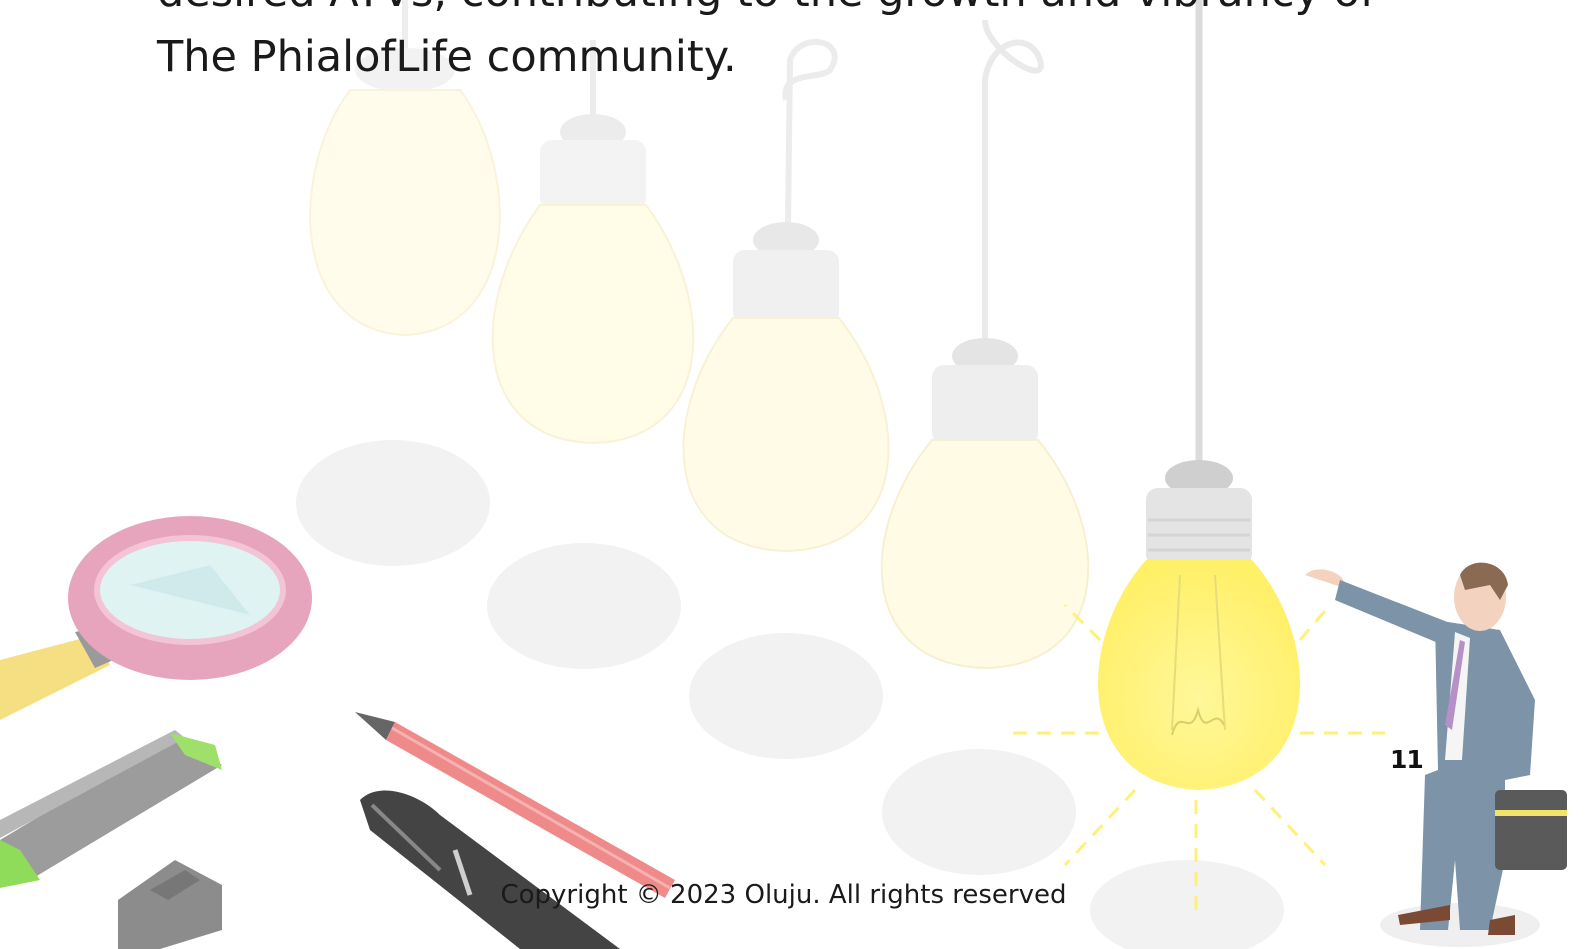 Image resolution: width=1587 pixels, height=949 pixels. Describe the element at coordinates (593, 242) in the screenshot. I see `bulb-2-icon` at that location.